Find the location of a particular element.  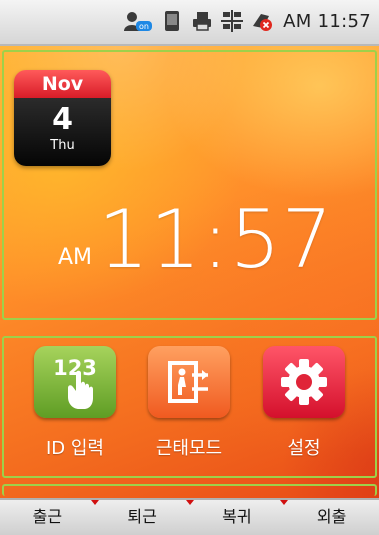

tab-check-out: 퇴근 is located at coordinates (140, 517).